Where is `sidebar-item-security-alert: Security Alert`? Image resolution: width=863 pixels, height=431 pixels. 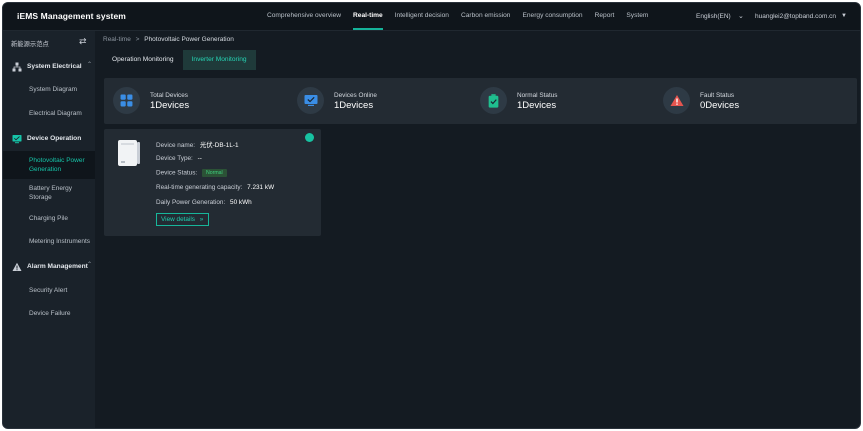 sidebar-item-security-alert: Security Alert is located at coordinates (49, 290).